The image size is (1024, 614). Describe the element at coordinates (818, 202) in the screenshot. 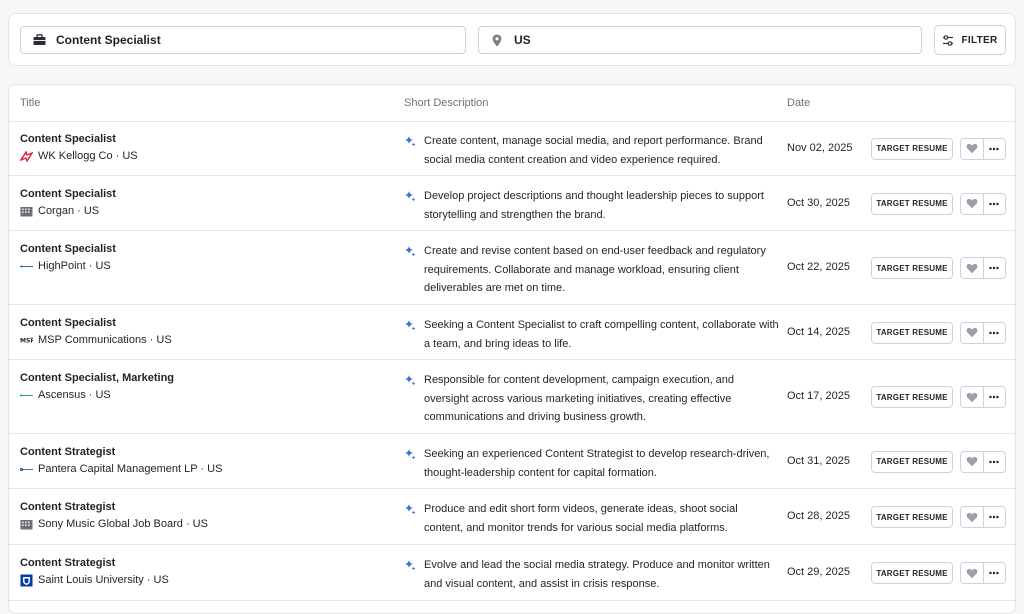

I see `posted-date: Oct 30, 2025` at that location.